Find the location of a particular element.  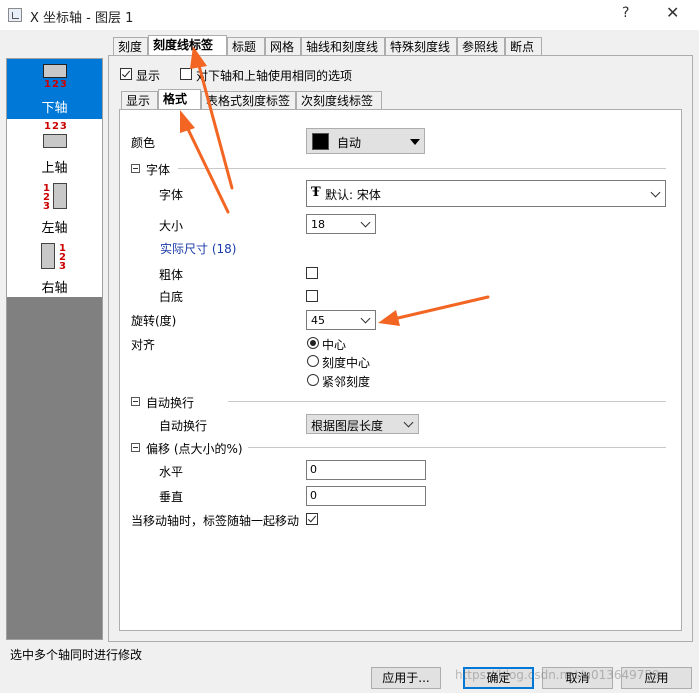

tab-special-ticks: 特殊刻度线 is located at coordinates (421, 46).